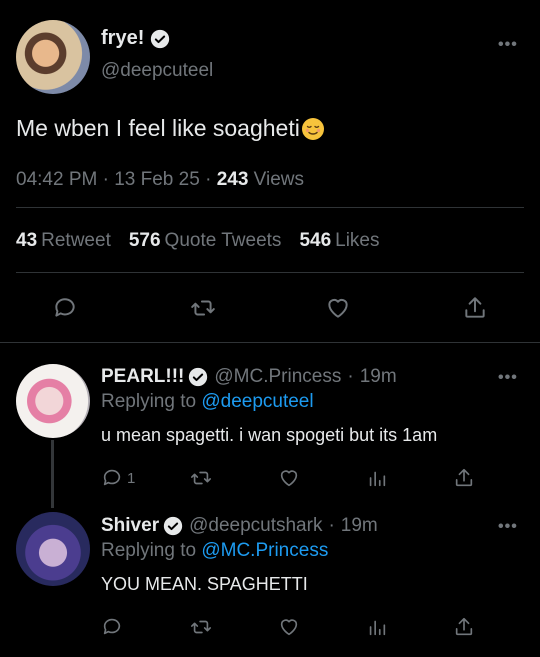 This screenshot has height=657, width=540. I want to click on tweet-stats: 43 Retweet 576 Quote Tweets 546 Likes, so click(198, 241).